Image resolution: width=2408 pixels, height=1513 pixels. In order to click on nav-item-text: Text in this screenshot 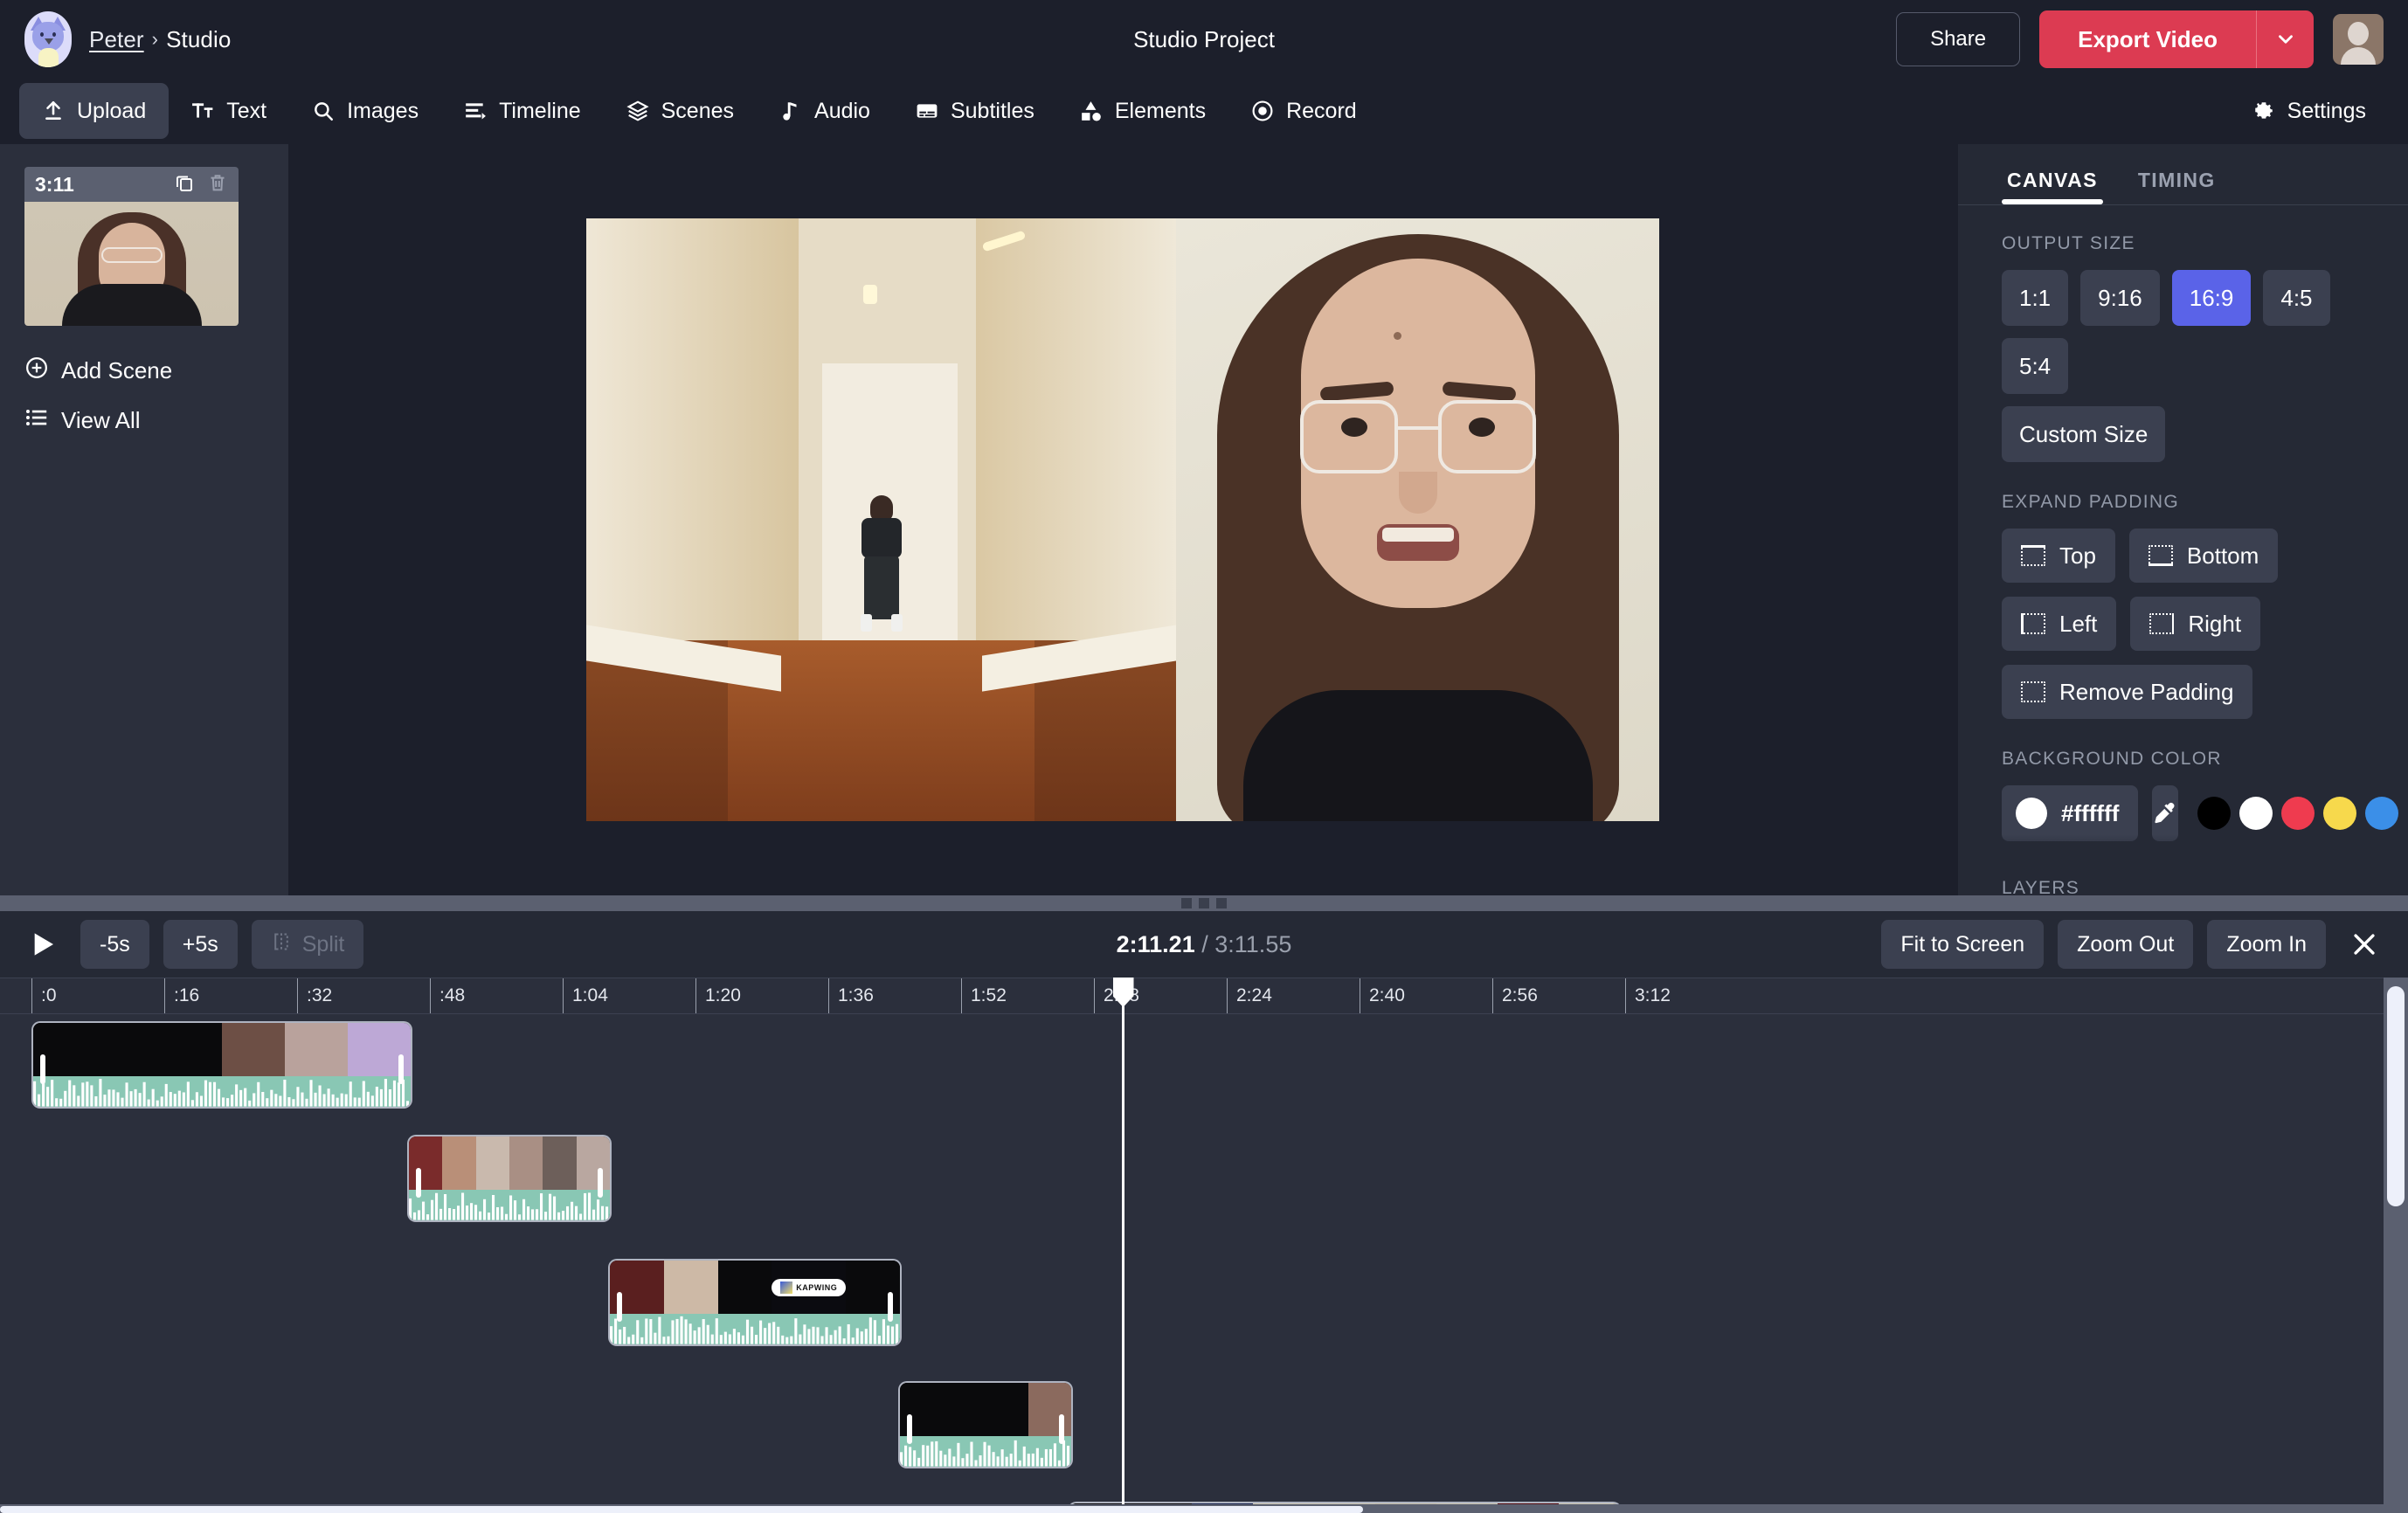, I will do `click(229, 111)`.